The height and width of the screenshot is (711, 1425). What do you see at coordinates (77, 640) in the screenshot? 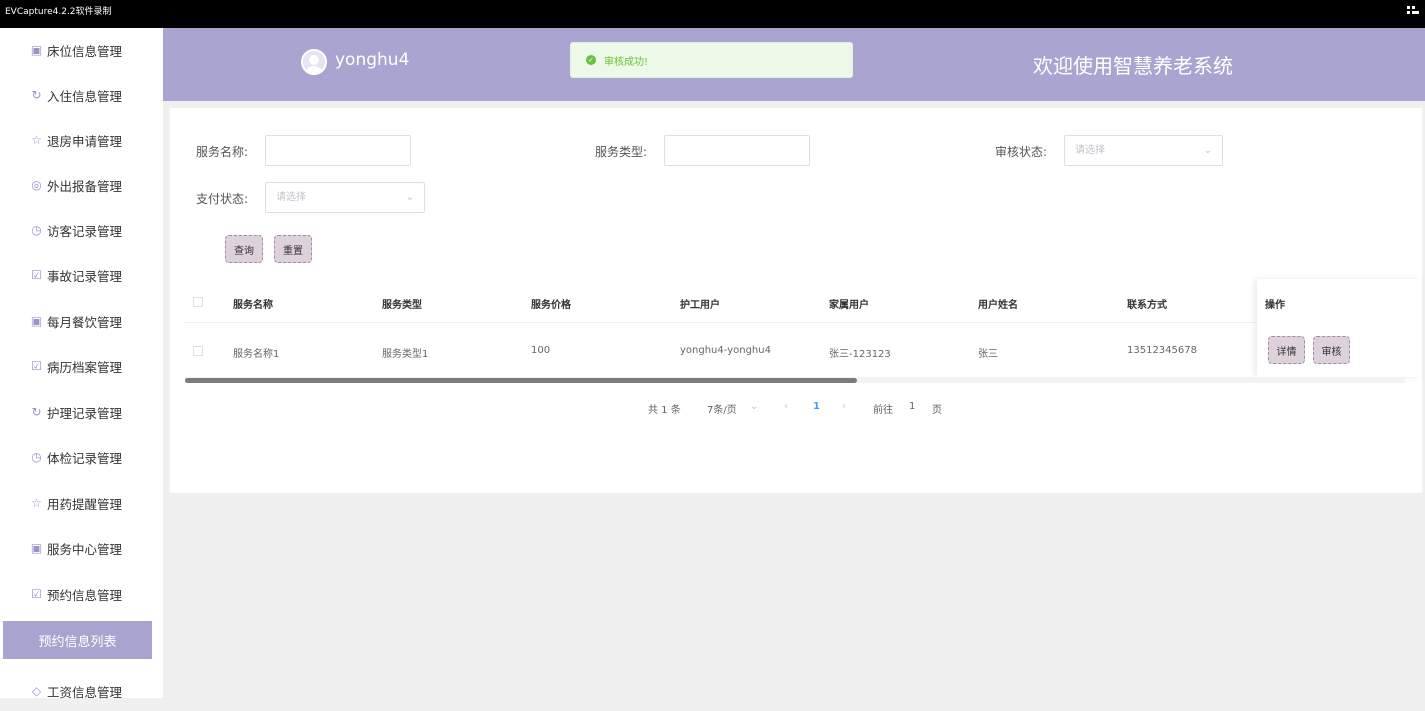
I see `sidebar-subitem-booking-list: 预约信息列表` at bounding box center [77, 640].